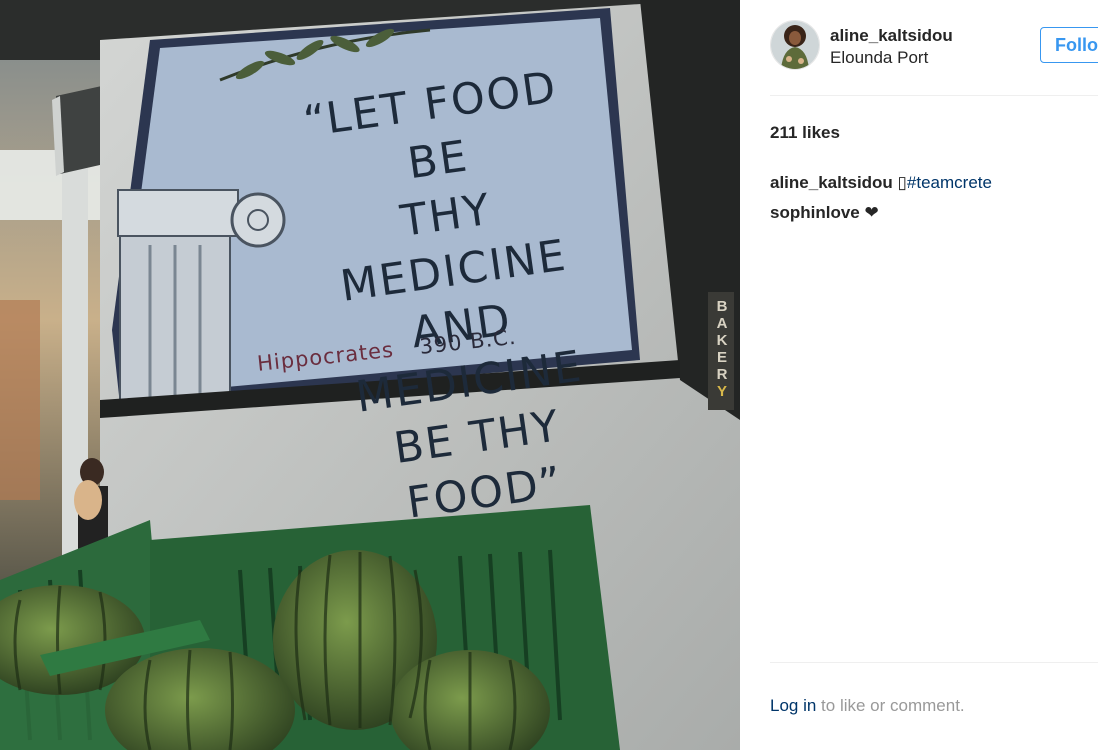 Image resolution: width=1098 pixels, height=750 pixels. What do you see at coordinates (721, 391) in the screenshot?
I see `bakery-letter: Y` at bounding box center [721, 391].